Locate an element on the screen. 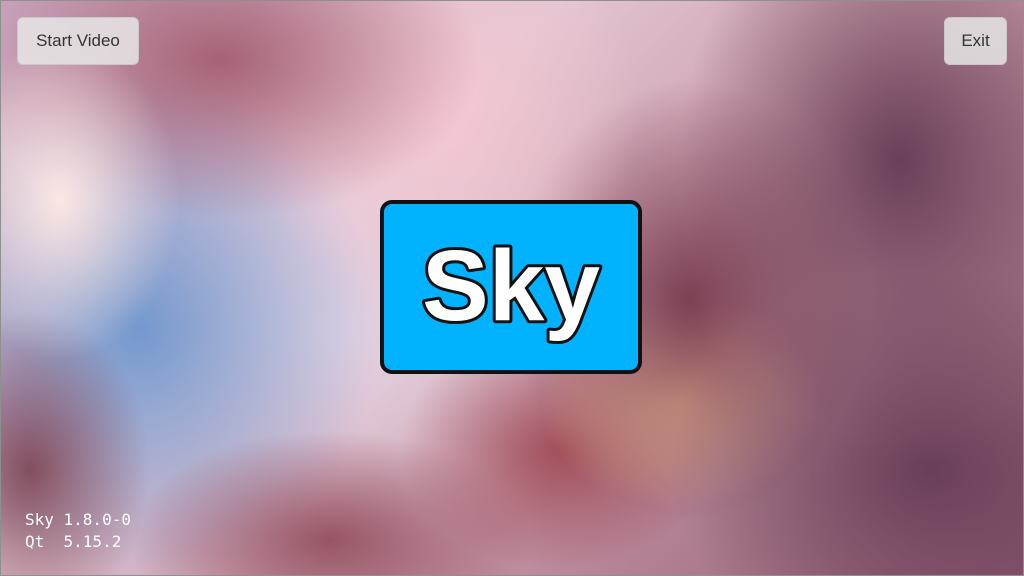 Image resolution: width=1024 pixels, height=576 pixels. sky-logo-graphic: Sky is located at coordinates (511, 286).